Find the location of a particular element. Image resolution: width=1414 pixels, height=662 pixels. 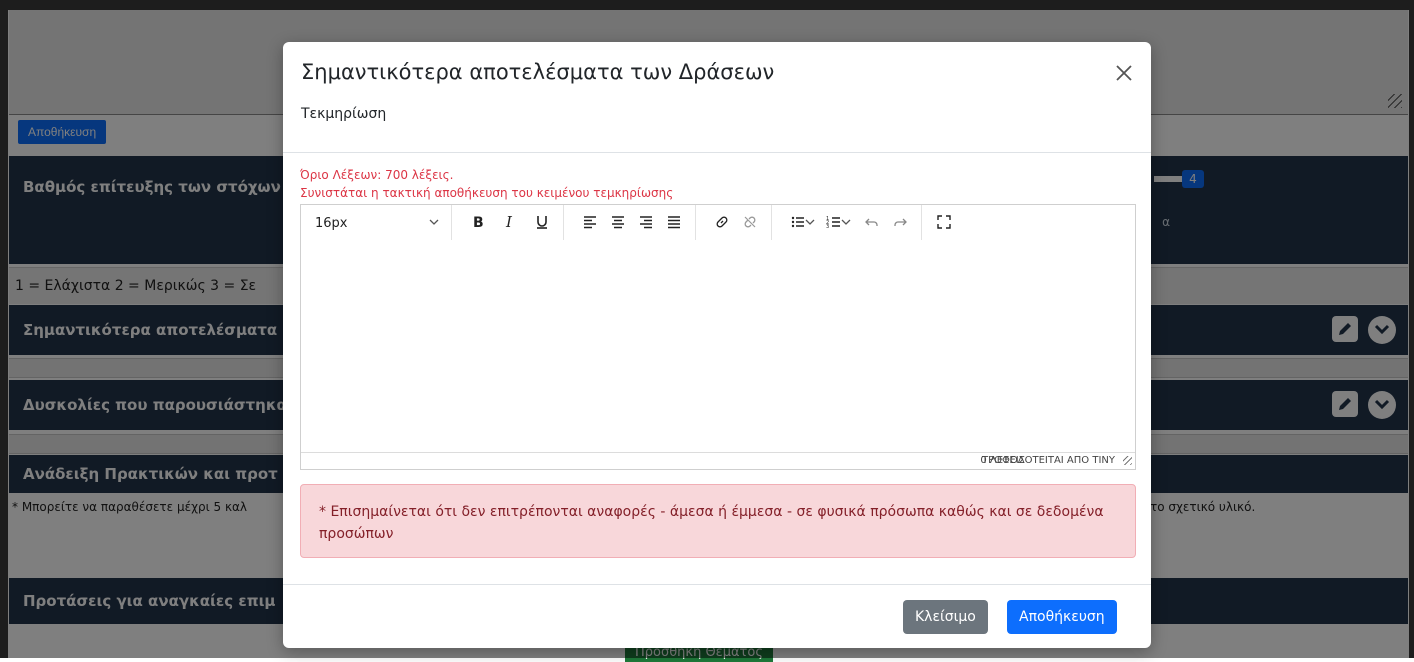

unlink-button is located at coordinates (750, 222).